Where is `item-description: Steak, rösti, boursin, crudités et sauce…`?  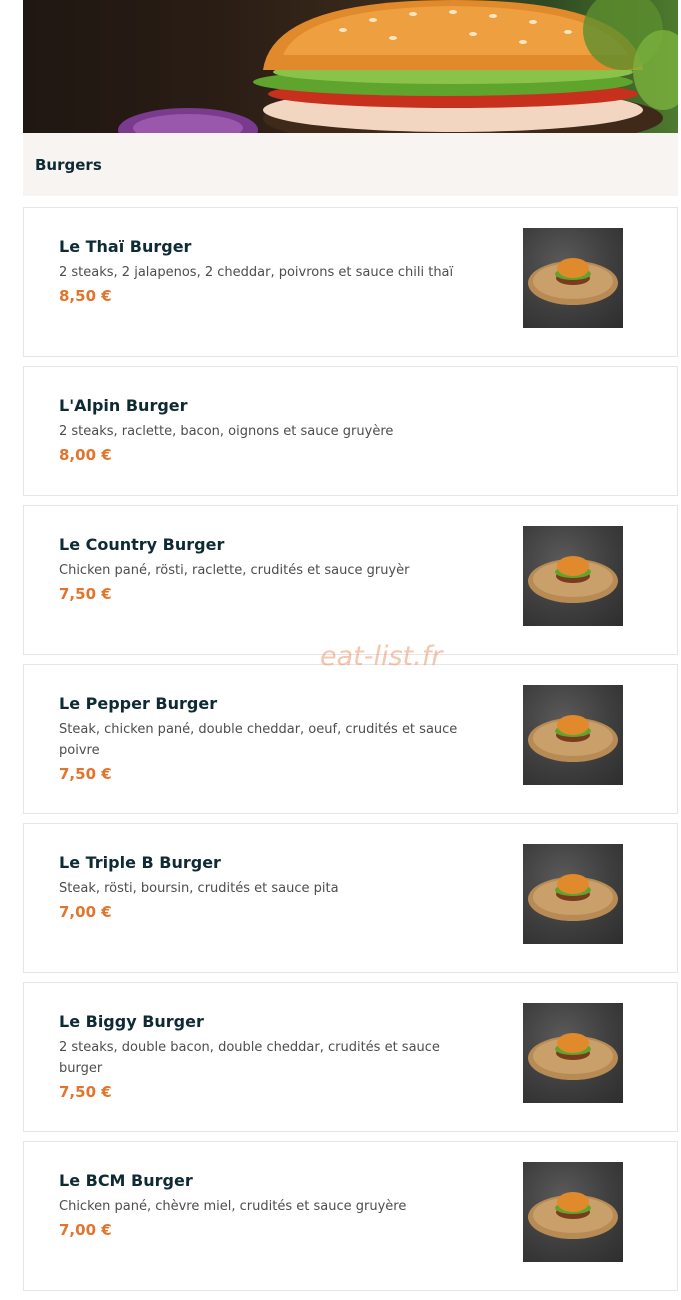 item-description: Steak, rösti, boursin, crudités et sauce… is located at coordinates (199, 888).